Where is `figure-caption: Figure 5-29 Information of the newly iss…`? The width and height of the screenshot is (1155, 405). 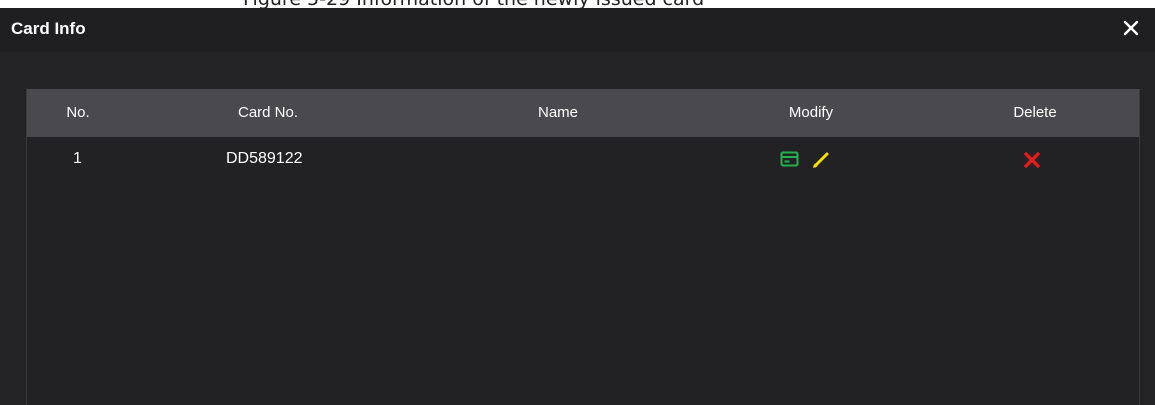 figure-caption: Figure 5-29 Information of the newly iss… is located at coordinates (577, 4).